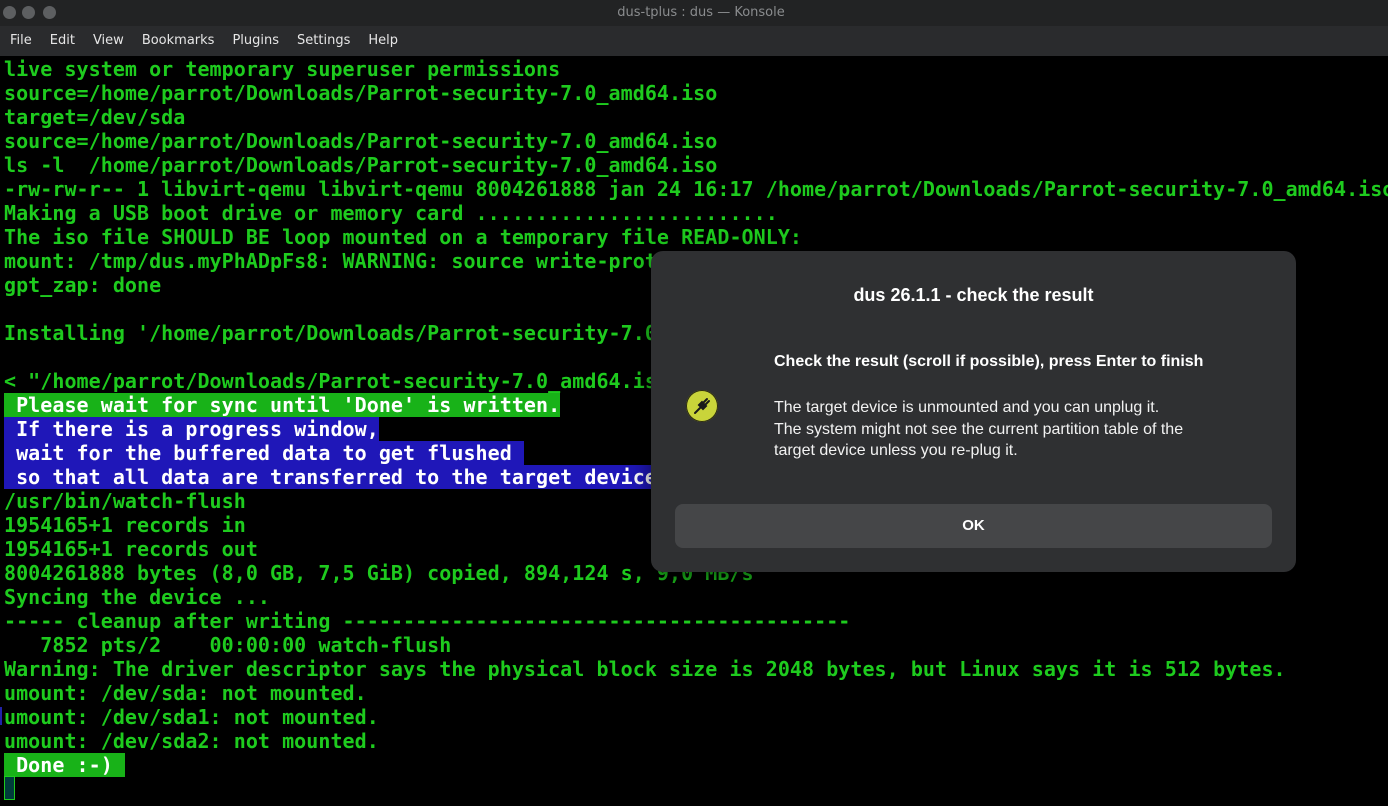  I want to click on title-bar: dus-tplus : dus — Konsole, so click(694, 13).